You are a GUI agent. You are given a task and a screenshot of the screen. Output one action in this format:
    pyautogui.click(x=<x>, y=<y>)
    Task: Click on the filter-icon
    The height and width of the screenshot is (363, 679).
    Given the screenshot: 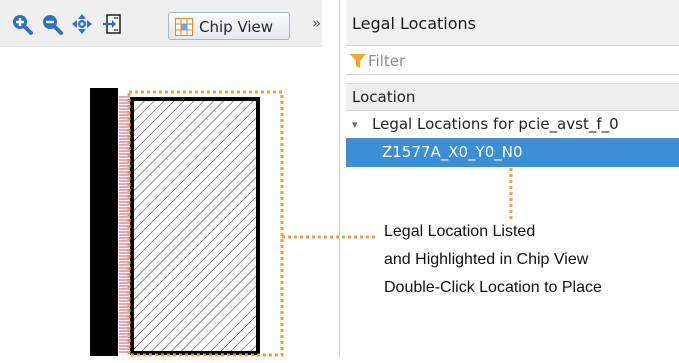 What is the action you would take?
    pyautogui.click(x=358, y=61)
    